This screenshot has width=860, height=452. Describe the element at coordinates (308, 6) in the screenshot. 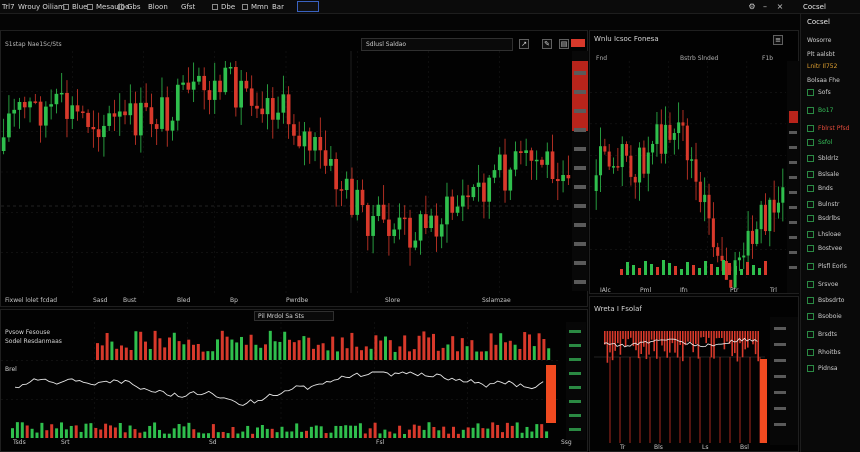

I see `toolbar-search-input` at that location.